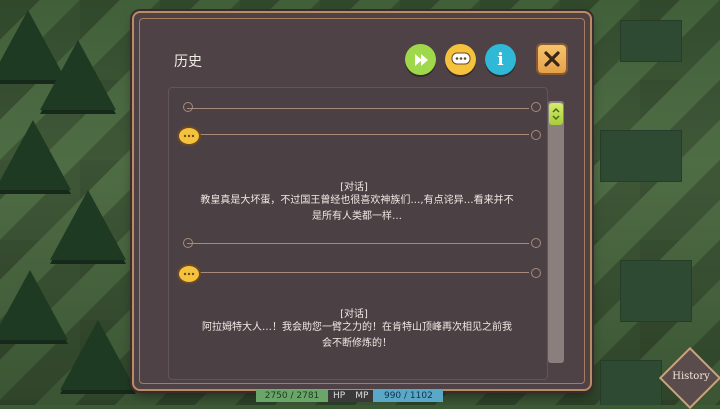 This screenshot has width=720, height=409. I want to click on list-item, so click(360, 102).